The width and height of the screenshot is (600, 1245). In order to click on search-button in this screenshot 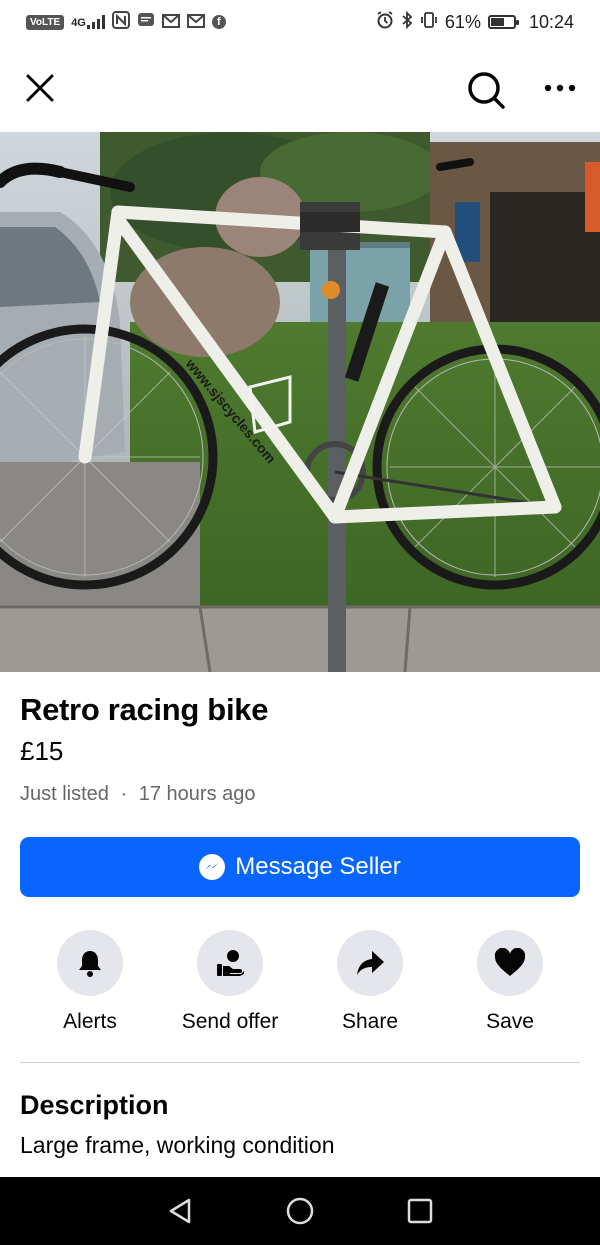, I will do `click(486, 90)`.